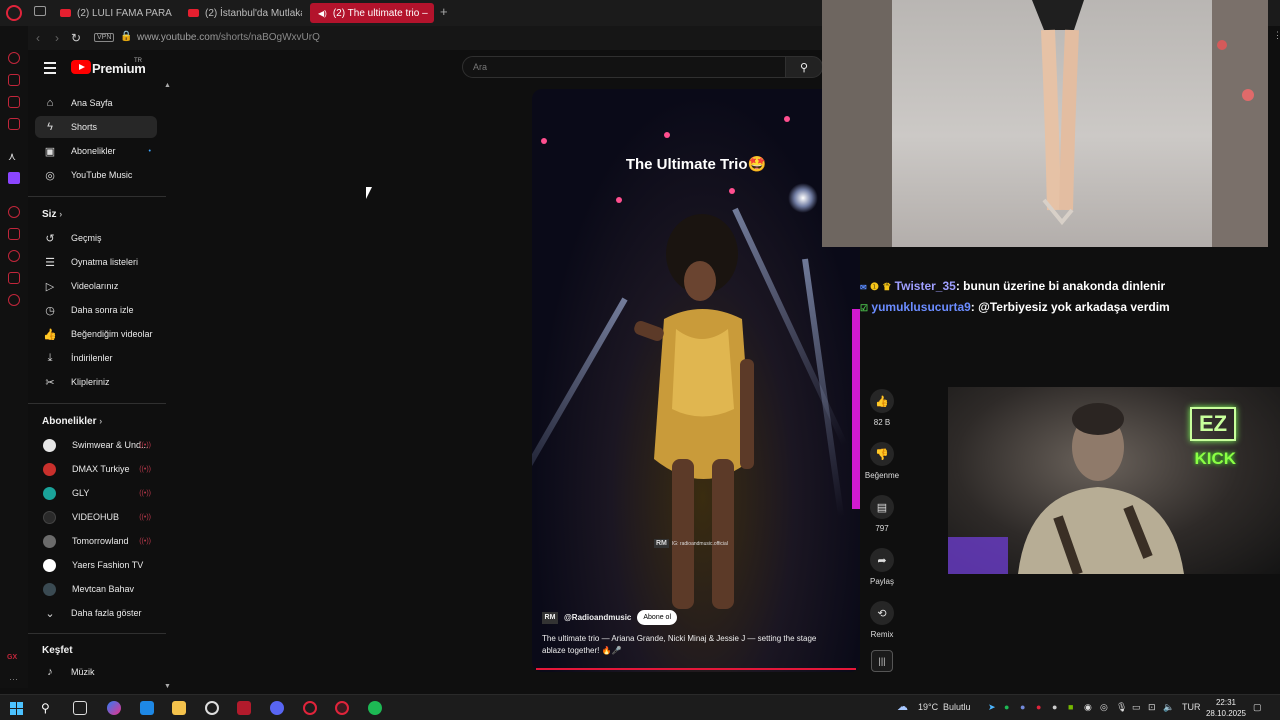  Describe the element at coordinates (96, 310) in the screenshot. I see `sidebar-item-watch-later: ◷ Daha sonra izle` at that location.